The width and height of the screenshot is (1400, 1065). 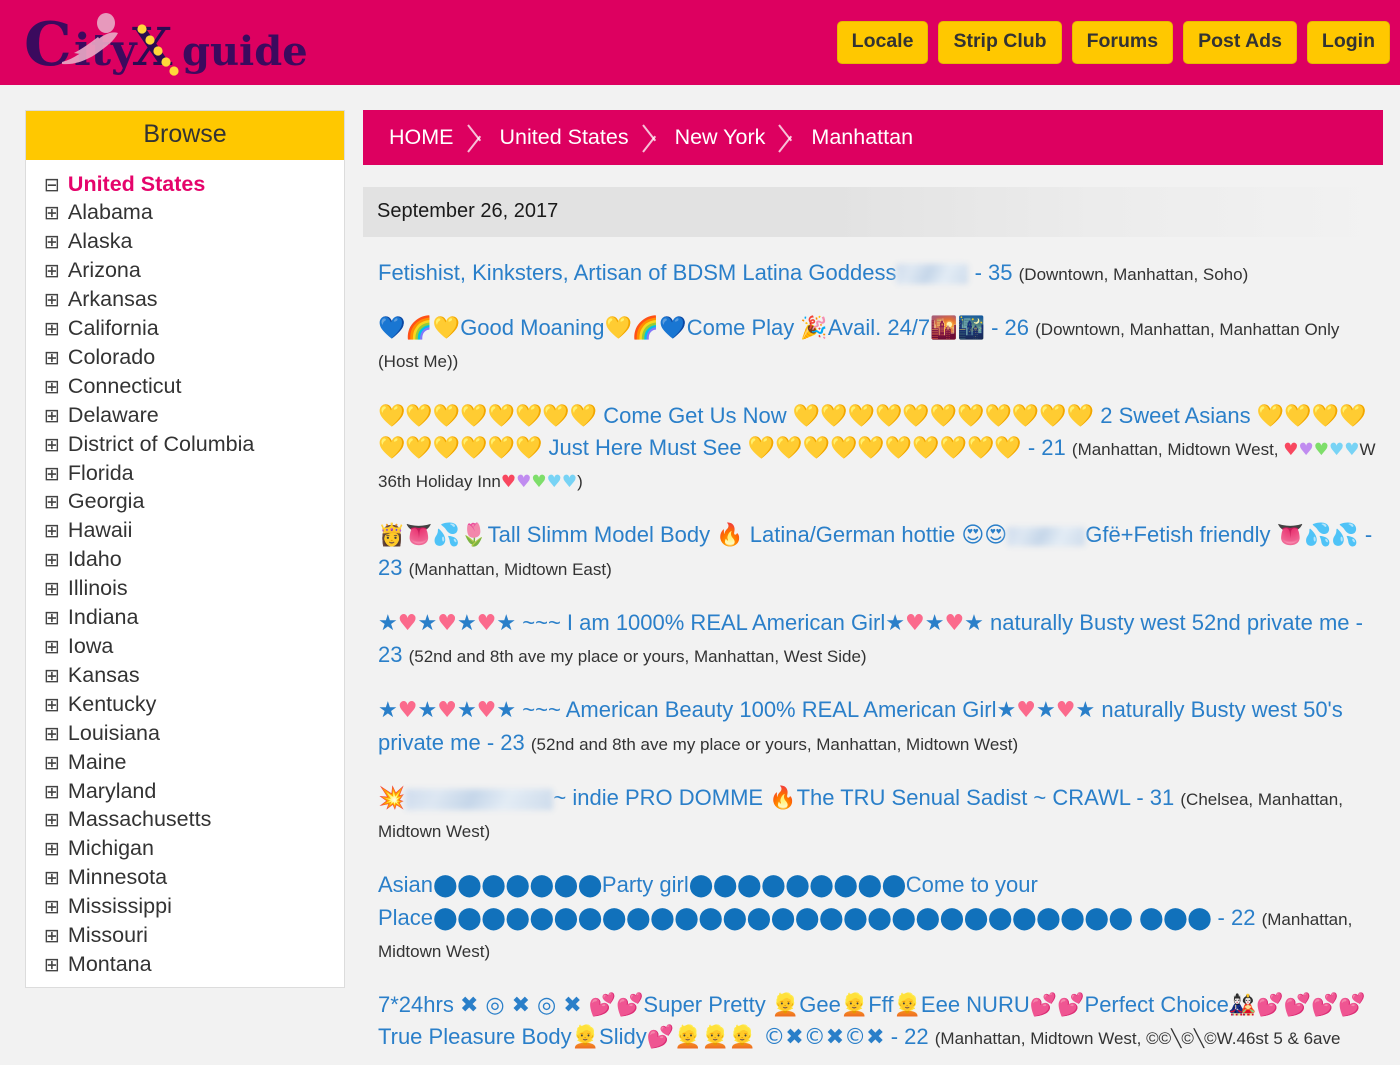 I want to click on nav-button-locale: Locale, so click(x=882, y=42).